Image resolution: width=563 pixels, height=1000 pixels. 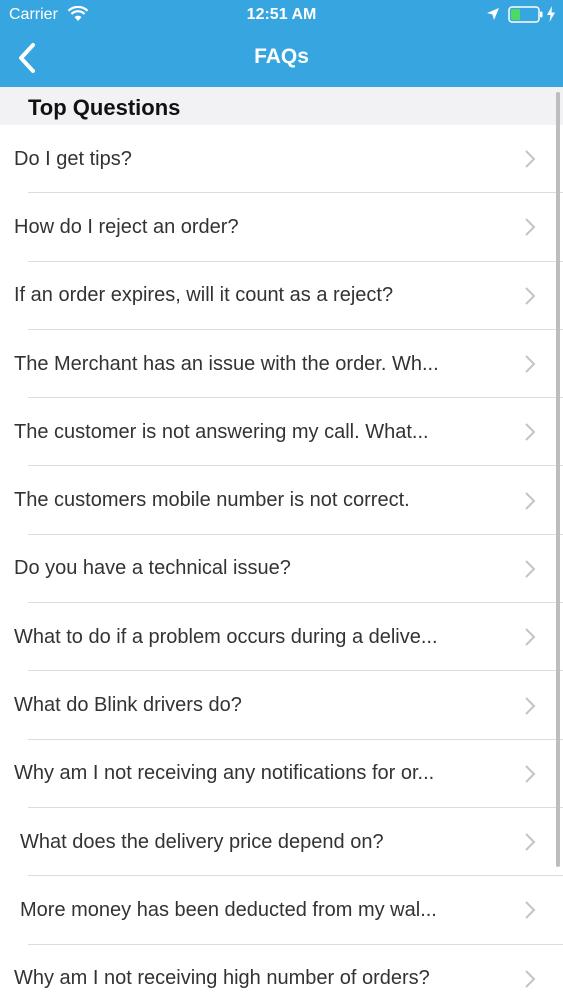 What do you see at coordinates (525, 14) in the screenshot?
I see `battery-icon` at bounding box center [525, 14].